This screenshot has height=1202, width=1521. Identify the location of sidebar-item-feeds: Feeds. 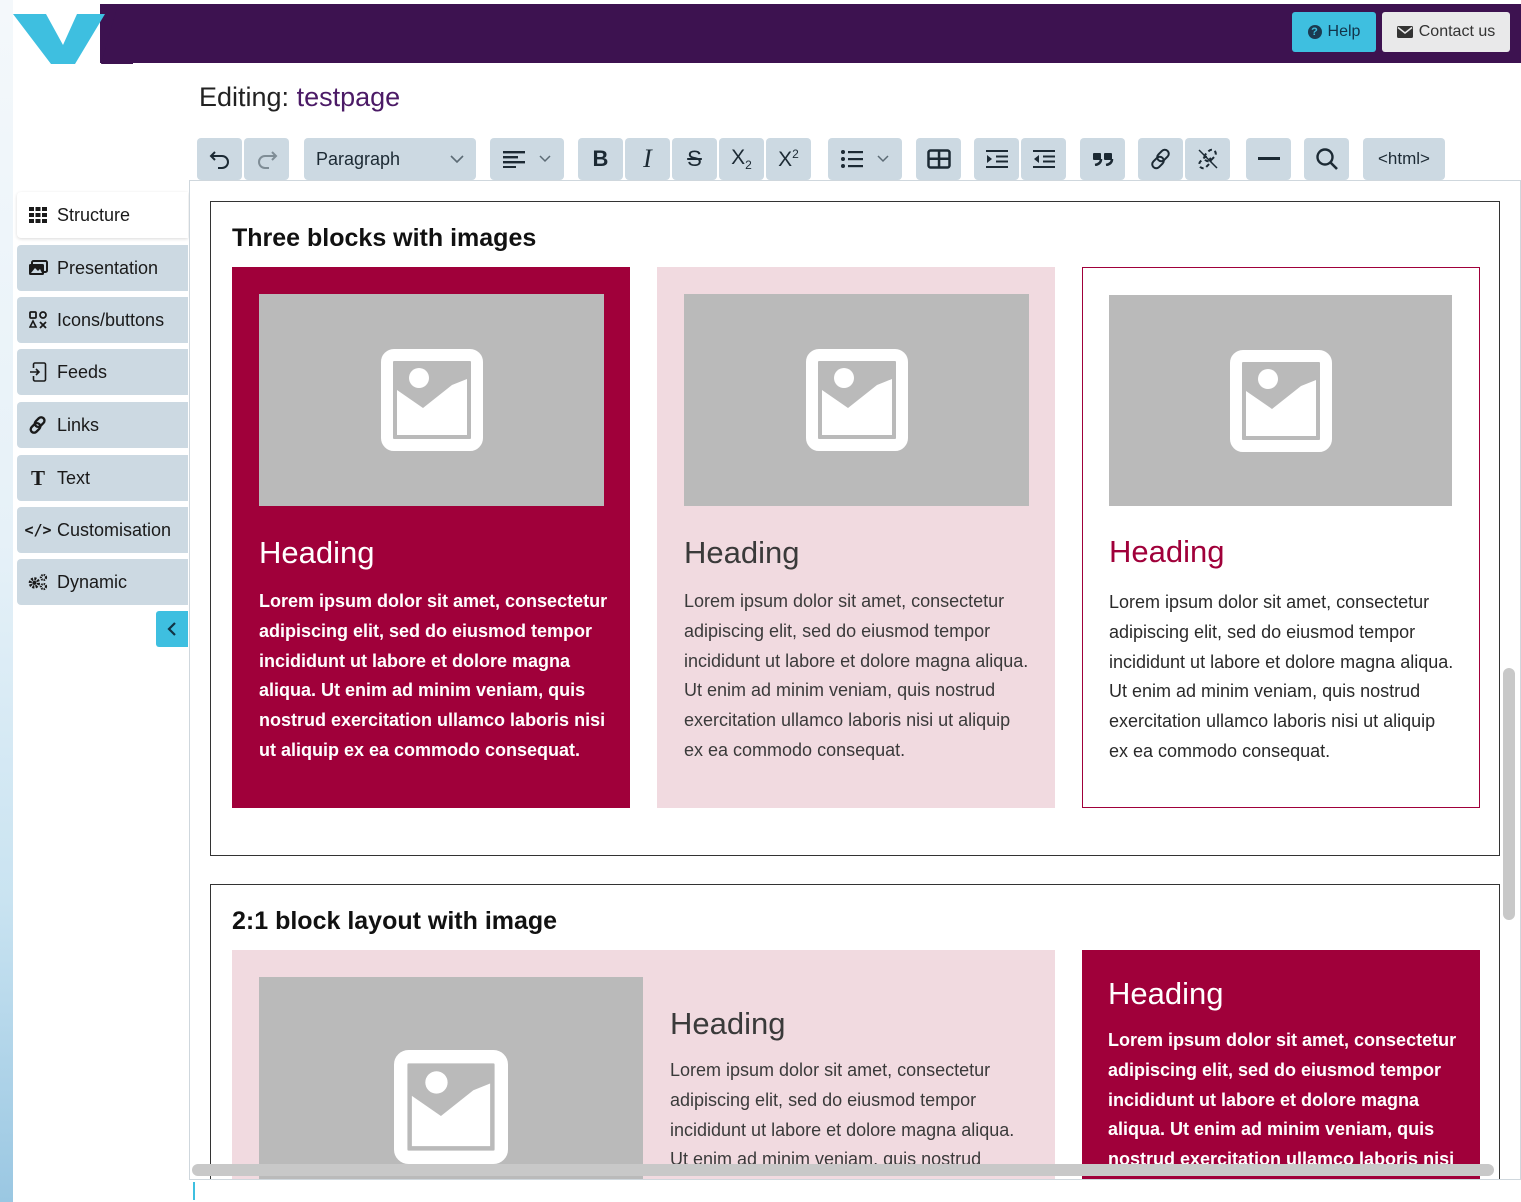
(102, 372).